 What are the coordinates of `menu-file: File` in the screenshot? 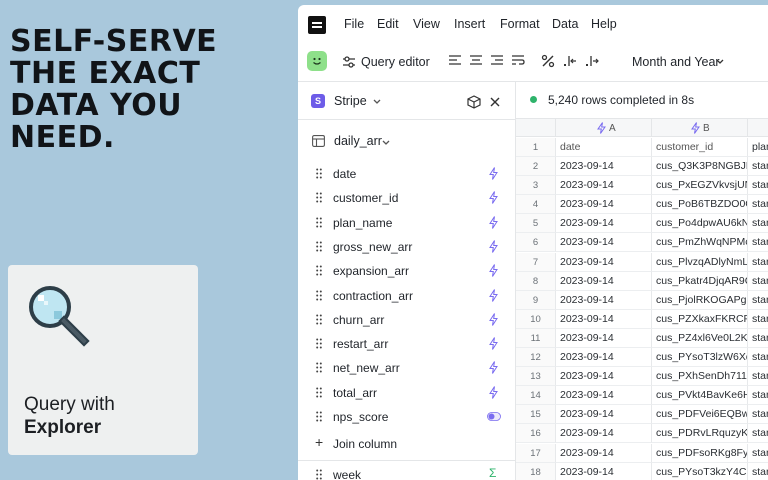 It's located at (354, 24).